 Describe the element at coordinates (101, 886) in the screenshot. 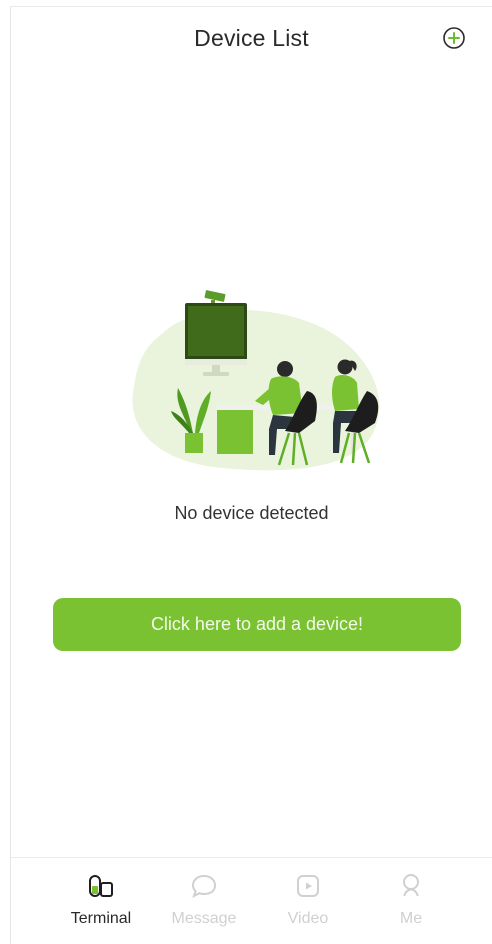

I see `terminal-devices-icon` at that location.